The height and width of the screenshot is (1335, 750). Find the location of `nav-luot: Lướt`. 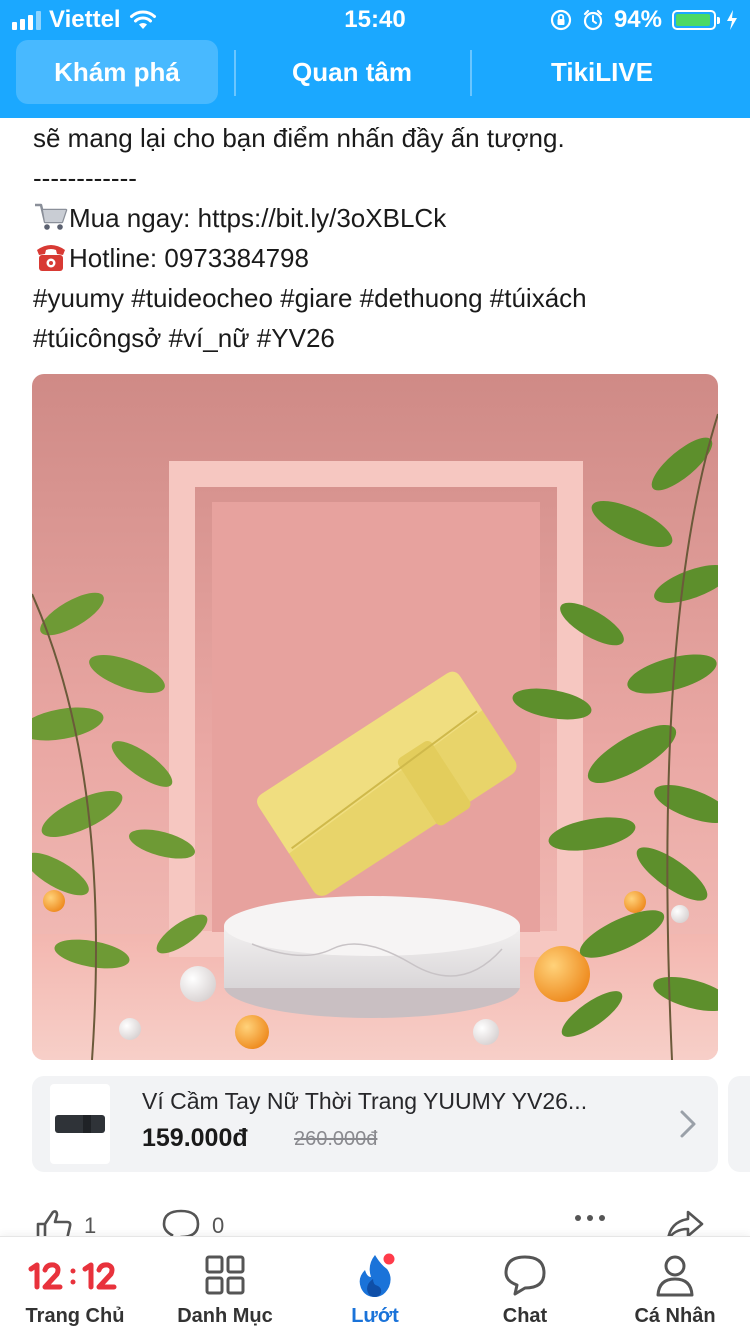

nav-luot: Lướt is located at coordinates (375, 1286).